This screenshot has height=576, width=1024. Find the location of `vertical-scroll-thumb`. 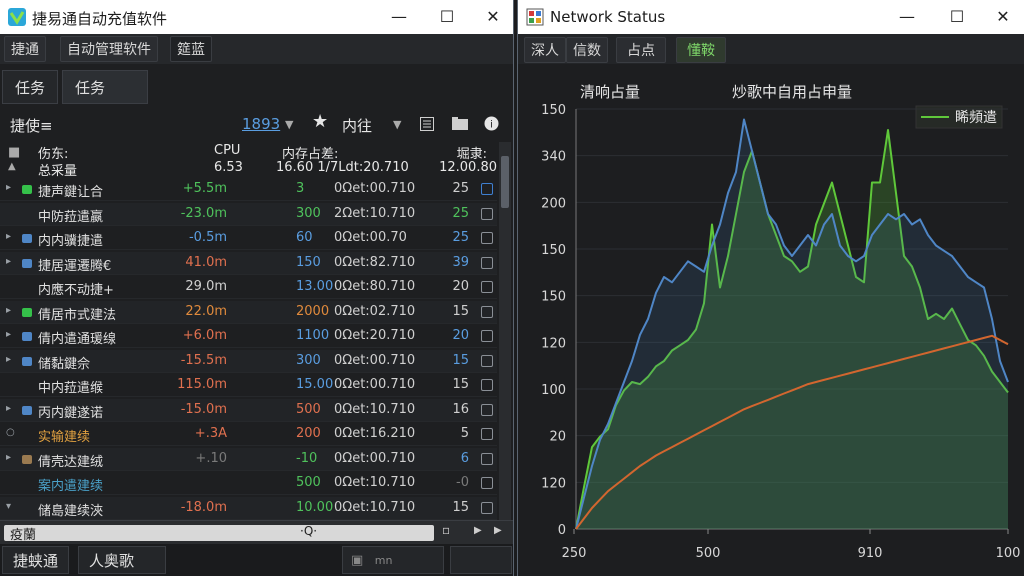

vertical-scroll-thumb is located at coordinates (505, 182).